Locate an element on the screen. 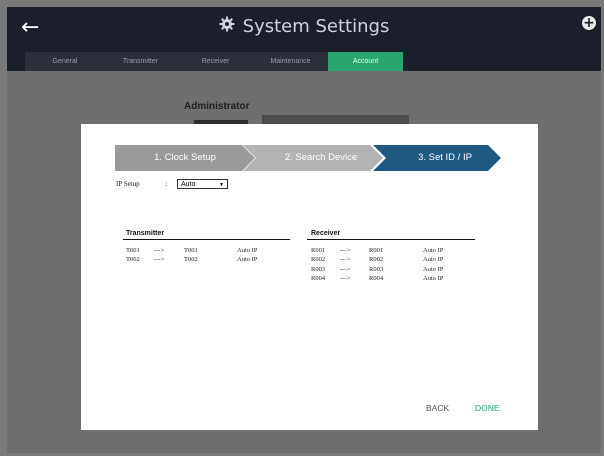  receiver-heading: Receiver is located at coordinates (326, 233).